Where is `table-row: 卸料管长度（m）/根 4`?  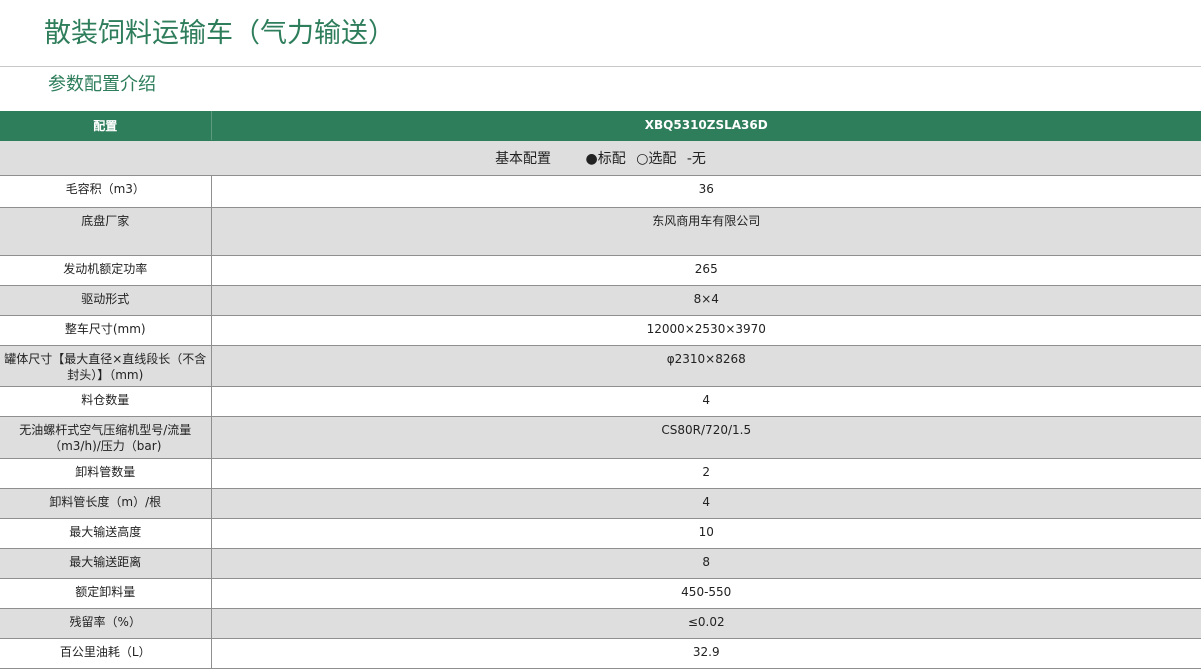
table-row: 卸料管长度（m）/根 4 is located at coordinates (600, 503).